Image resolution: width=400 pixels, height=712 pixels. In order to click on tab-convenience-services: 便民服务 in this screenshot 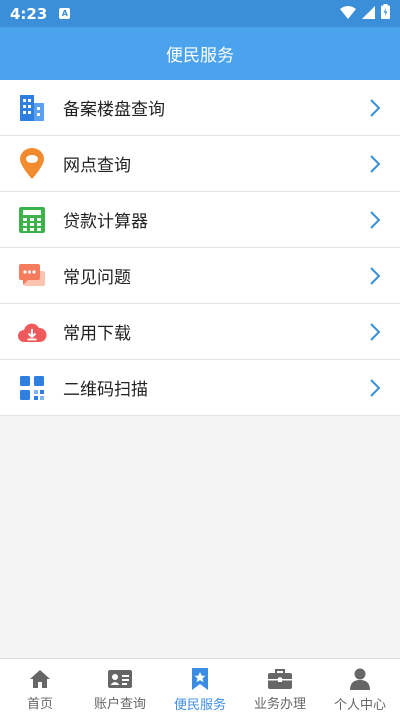, I will do `click(200, 685)`.